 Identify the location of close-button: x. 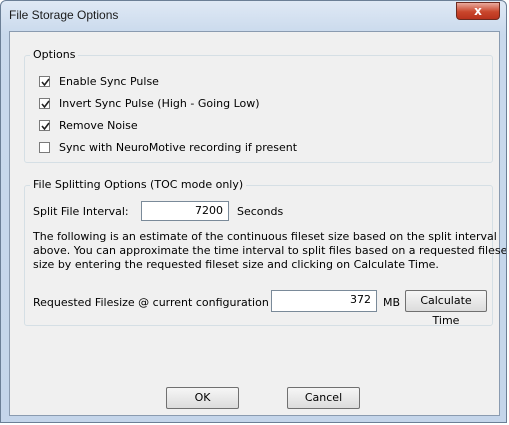
(478, 11).